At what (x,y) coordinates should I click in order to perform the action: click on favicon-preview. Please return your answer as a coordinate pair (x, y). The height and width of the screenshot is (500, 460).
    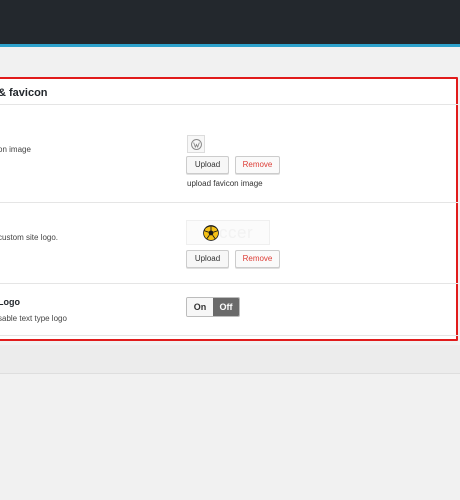
    Looking at the image, I should click on (196, 144).